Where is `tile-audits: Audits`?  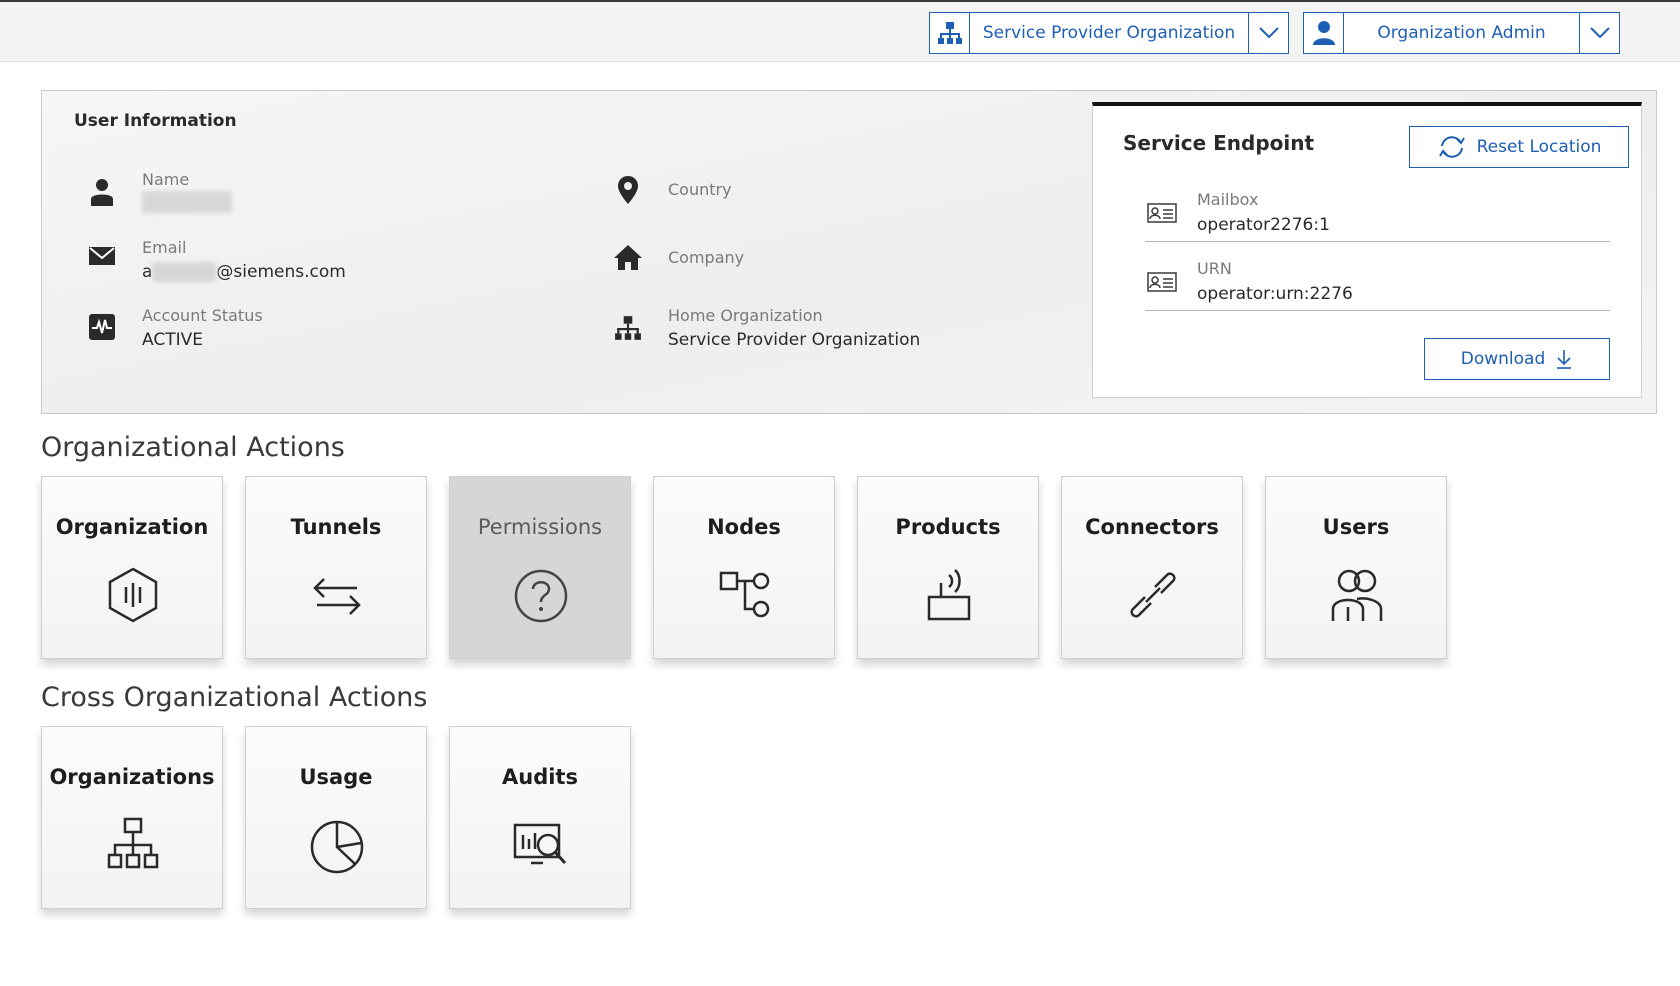
tile-audits: Audits is located at coordinates (540, 817).